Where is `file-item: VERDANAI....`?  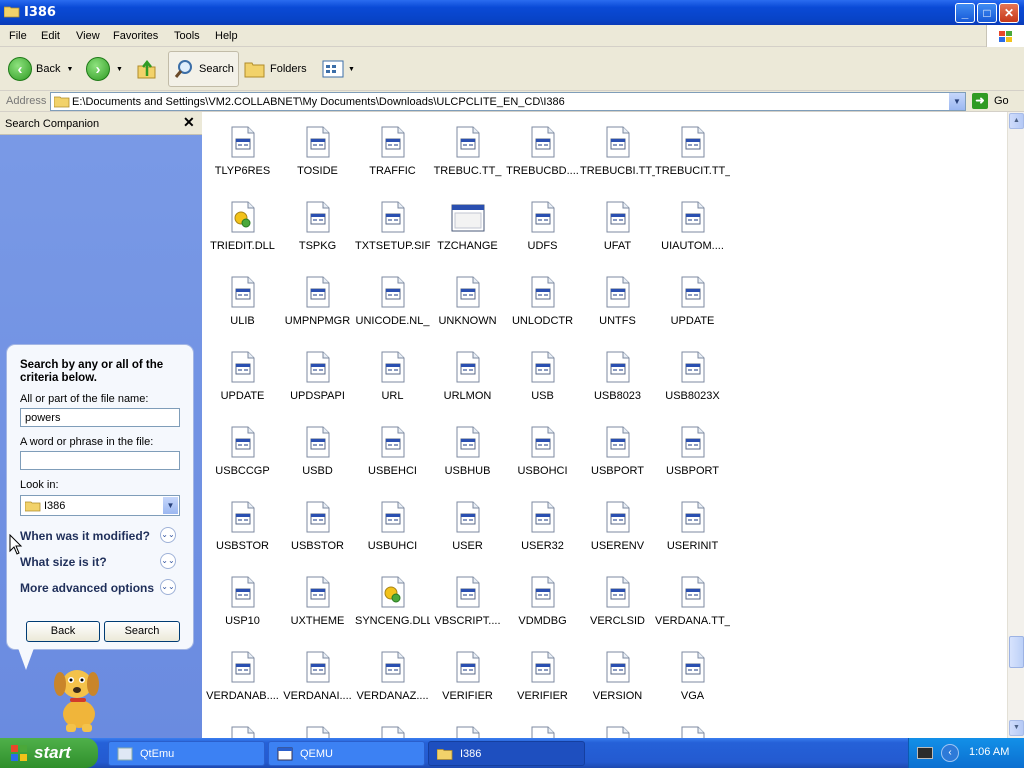 file-item: VERDANAI.... is located at coordinates (317, 688).